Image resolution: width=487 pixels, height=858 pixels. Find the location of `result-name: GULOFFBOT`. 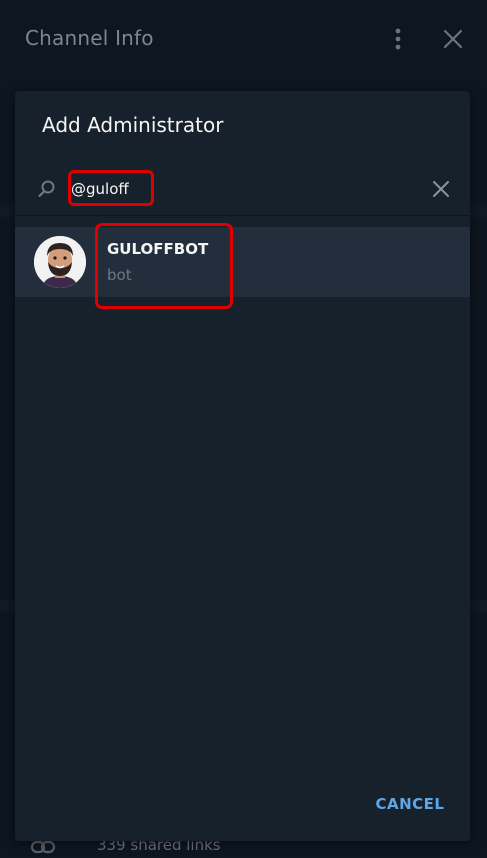

result-name: GULOFFBOT is located at coordinates (158, 249).